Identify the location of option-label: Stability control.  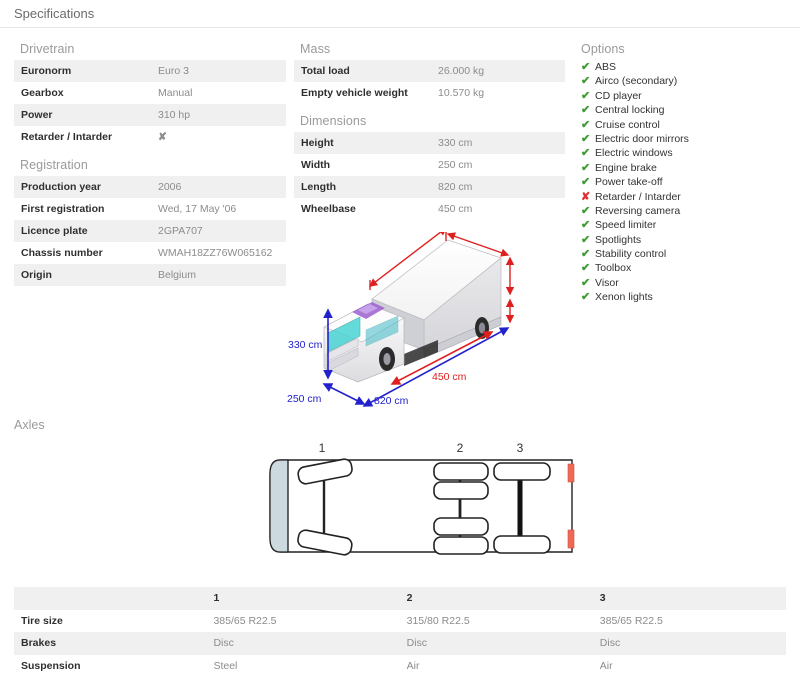
(631, 254).